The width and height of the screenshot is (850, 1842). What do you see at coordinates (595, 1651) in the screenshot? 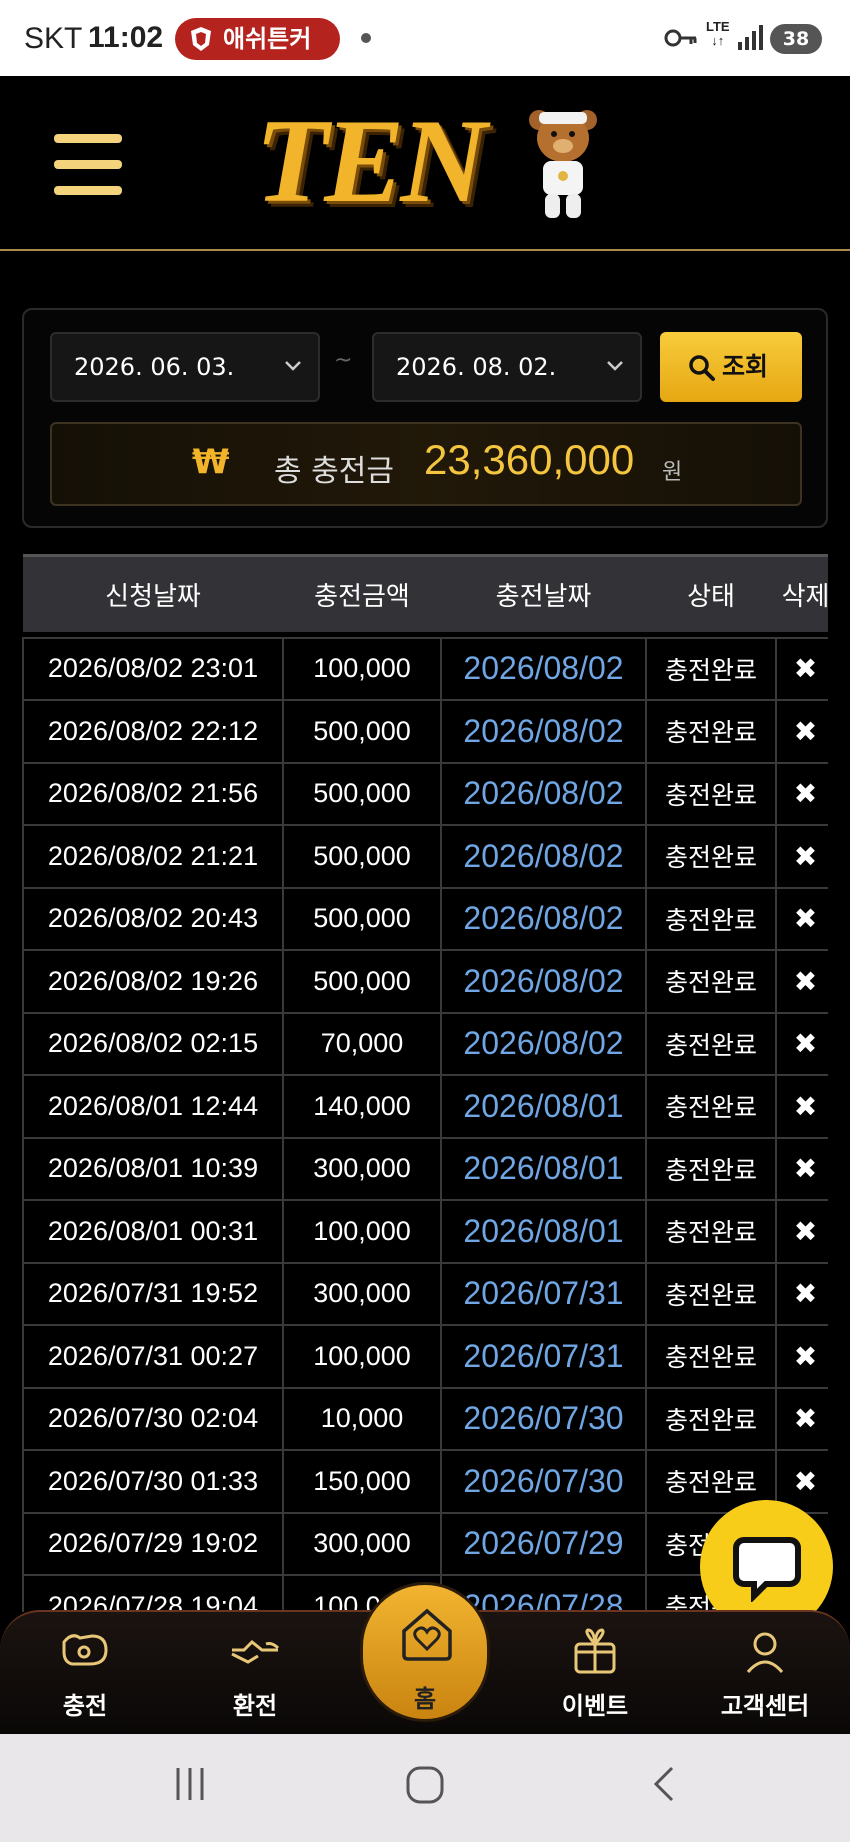
I see `gift-icon` at bounding box center [595, 1651].